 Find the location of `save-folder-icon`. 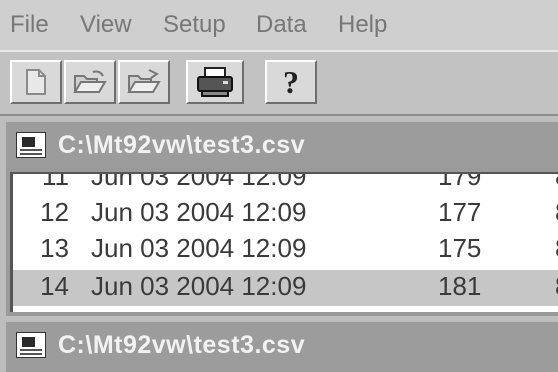

save-folder-icon is located at coordinates (144, 81).